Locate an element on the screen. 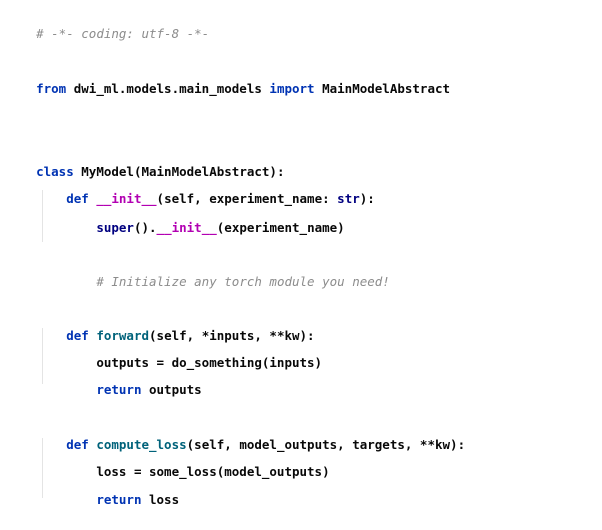 The image size is (602, 530). super-call: (). is located at coordinates (145, 227).